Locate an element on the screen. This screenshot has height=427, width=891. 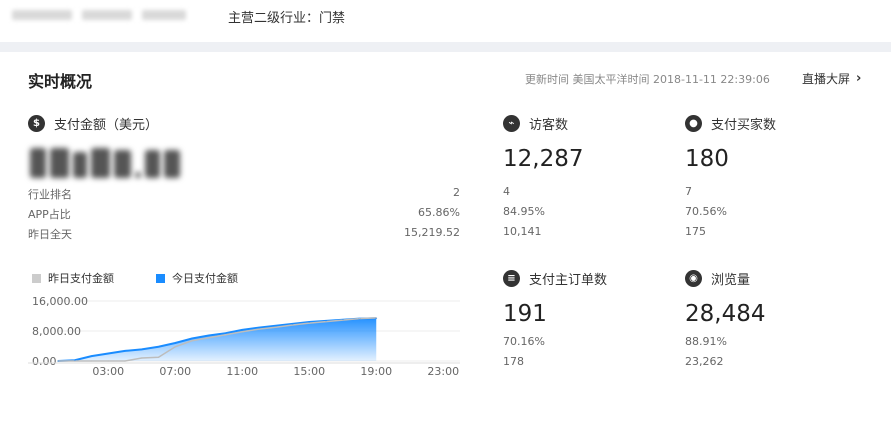
stat-row-rank: 行业排名 2 is located at coordinates (244, 194).